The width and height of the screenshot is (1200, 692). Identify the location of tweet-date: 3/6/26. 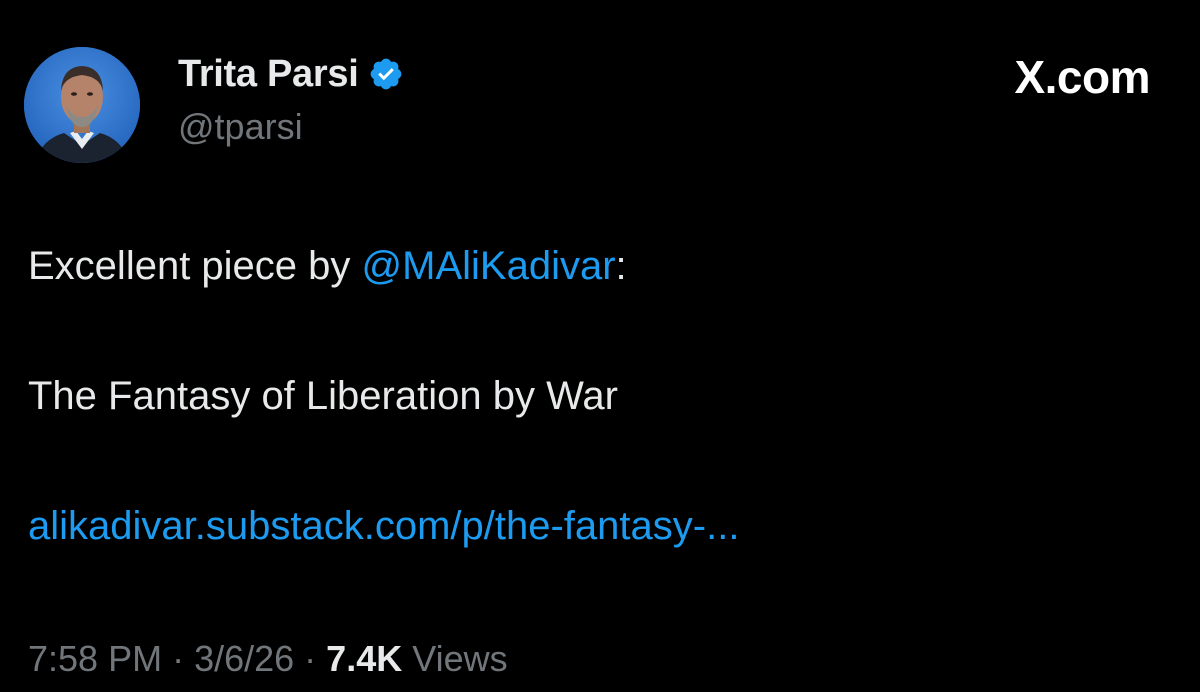
(244, 658).